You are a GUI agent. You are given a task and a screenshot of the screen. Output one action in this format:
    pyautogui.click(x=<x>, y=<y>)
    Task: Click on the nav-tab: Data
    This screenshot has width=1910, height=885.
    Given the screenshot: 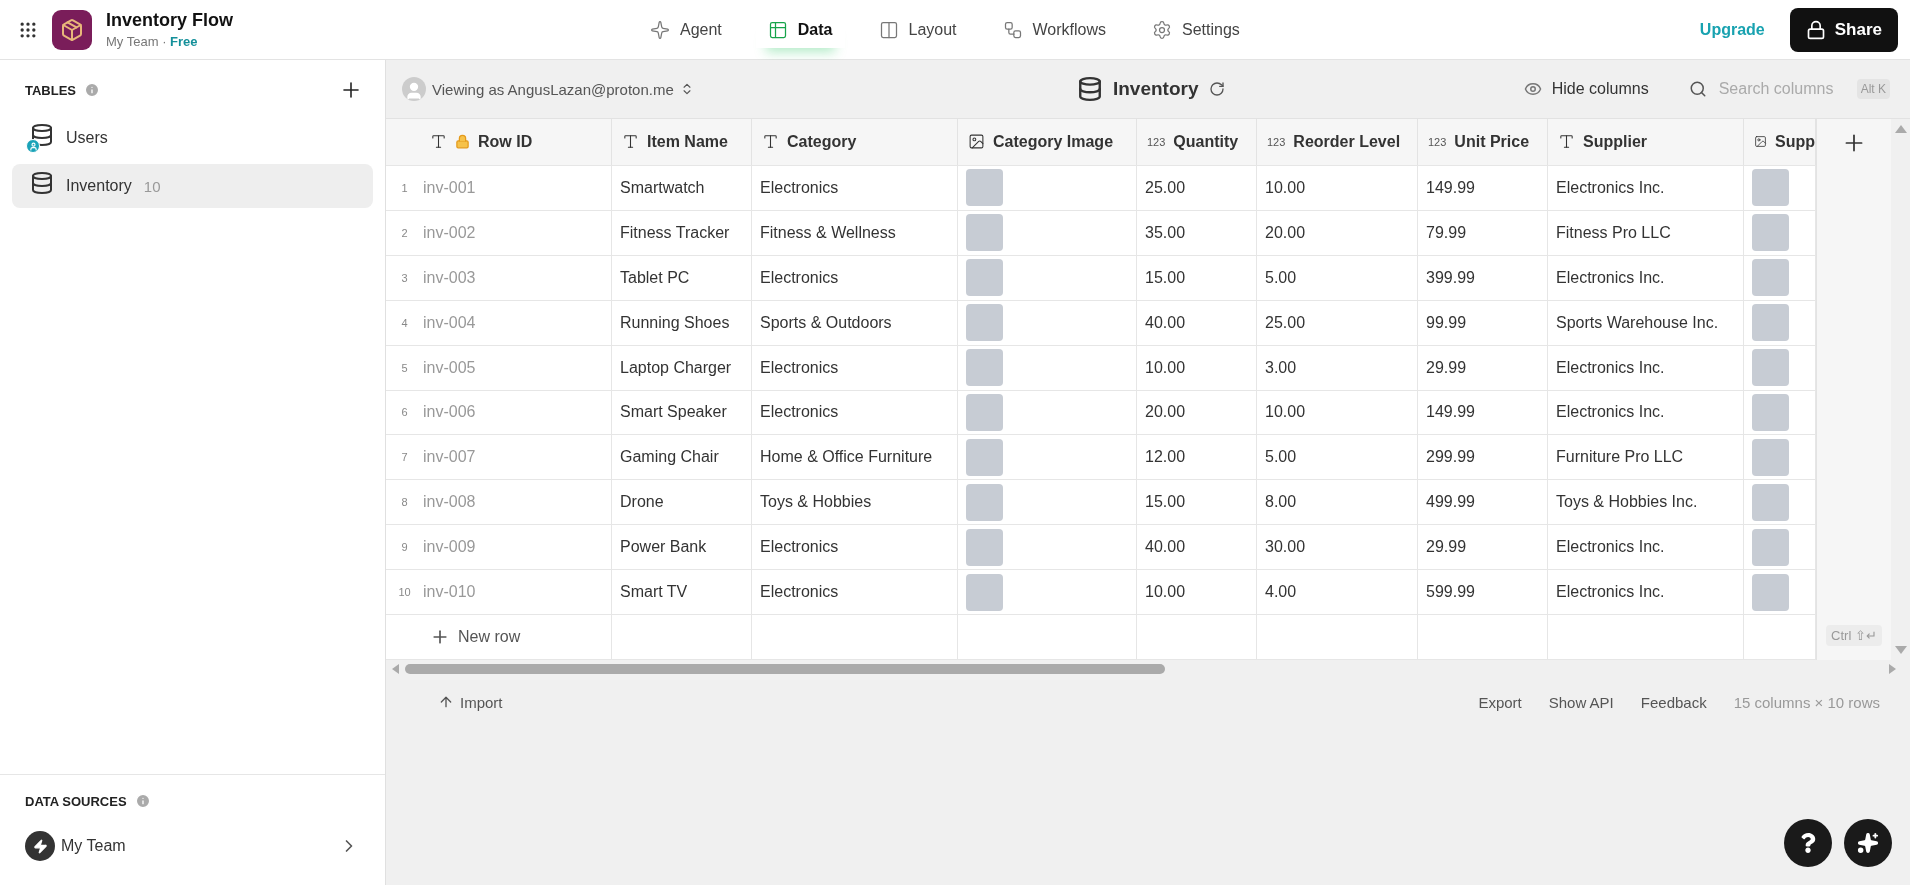 What is the action you would take?
    pyautogui.click(x=800, y=29)
    